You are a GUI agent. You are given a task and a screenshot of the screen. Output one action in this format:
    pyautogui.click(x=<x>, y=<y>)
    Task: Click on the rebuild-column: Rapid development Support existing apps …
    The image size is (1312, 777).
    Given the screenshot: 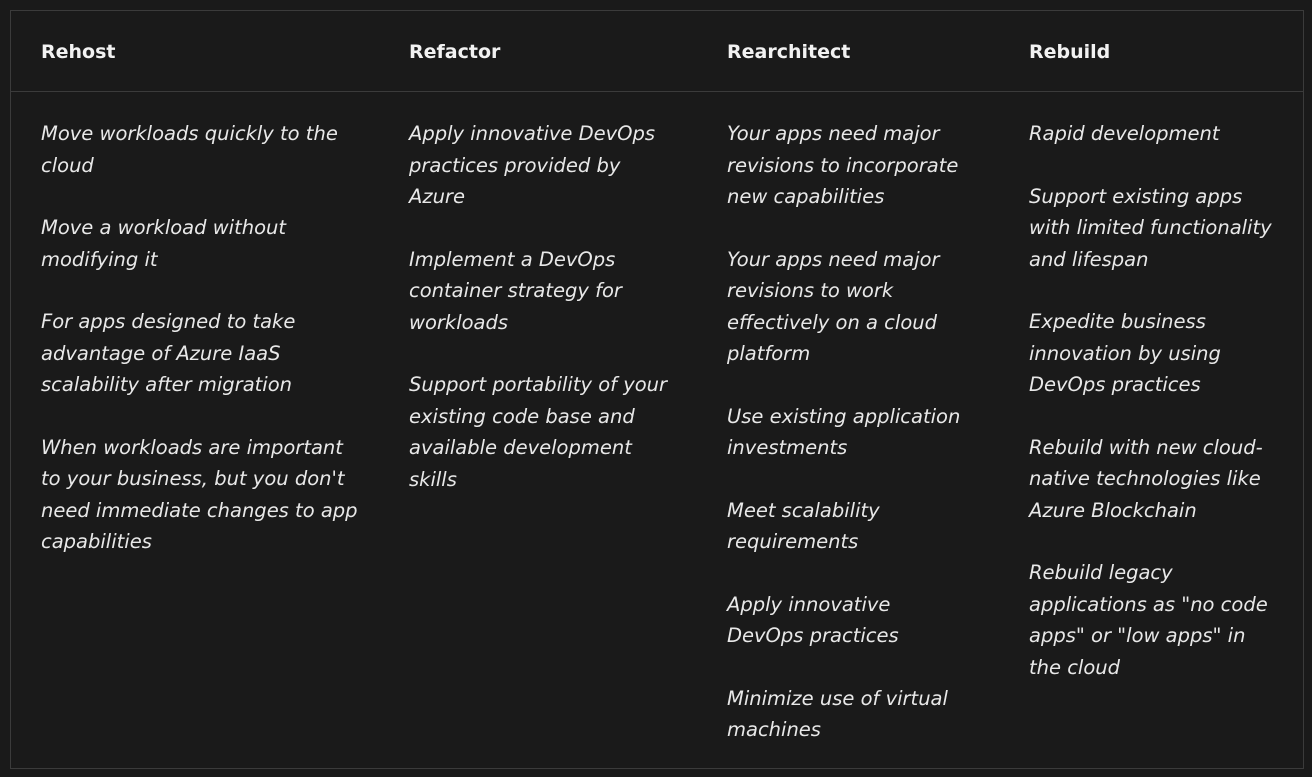 What is the action you would take?
    pyautogui.click(x=1155, y=416)
    